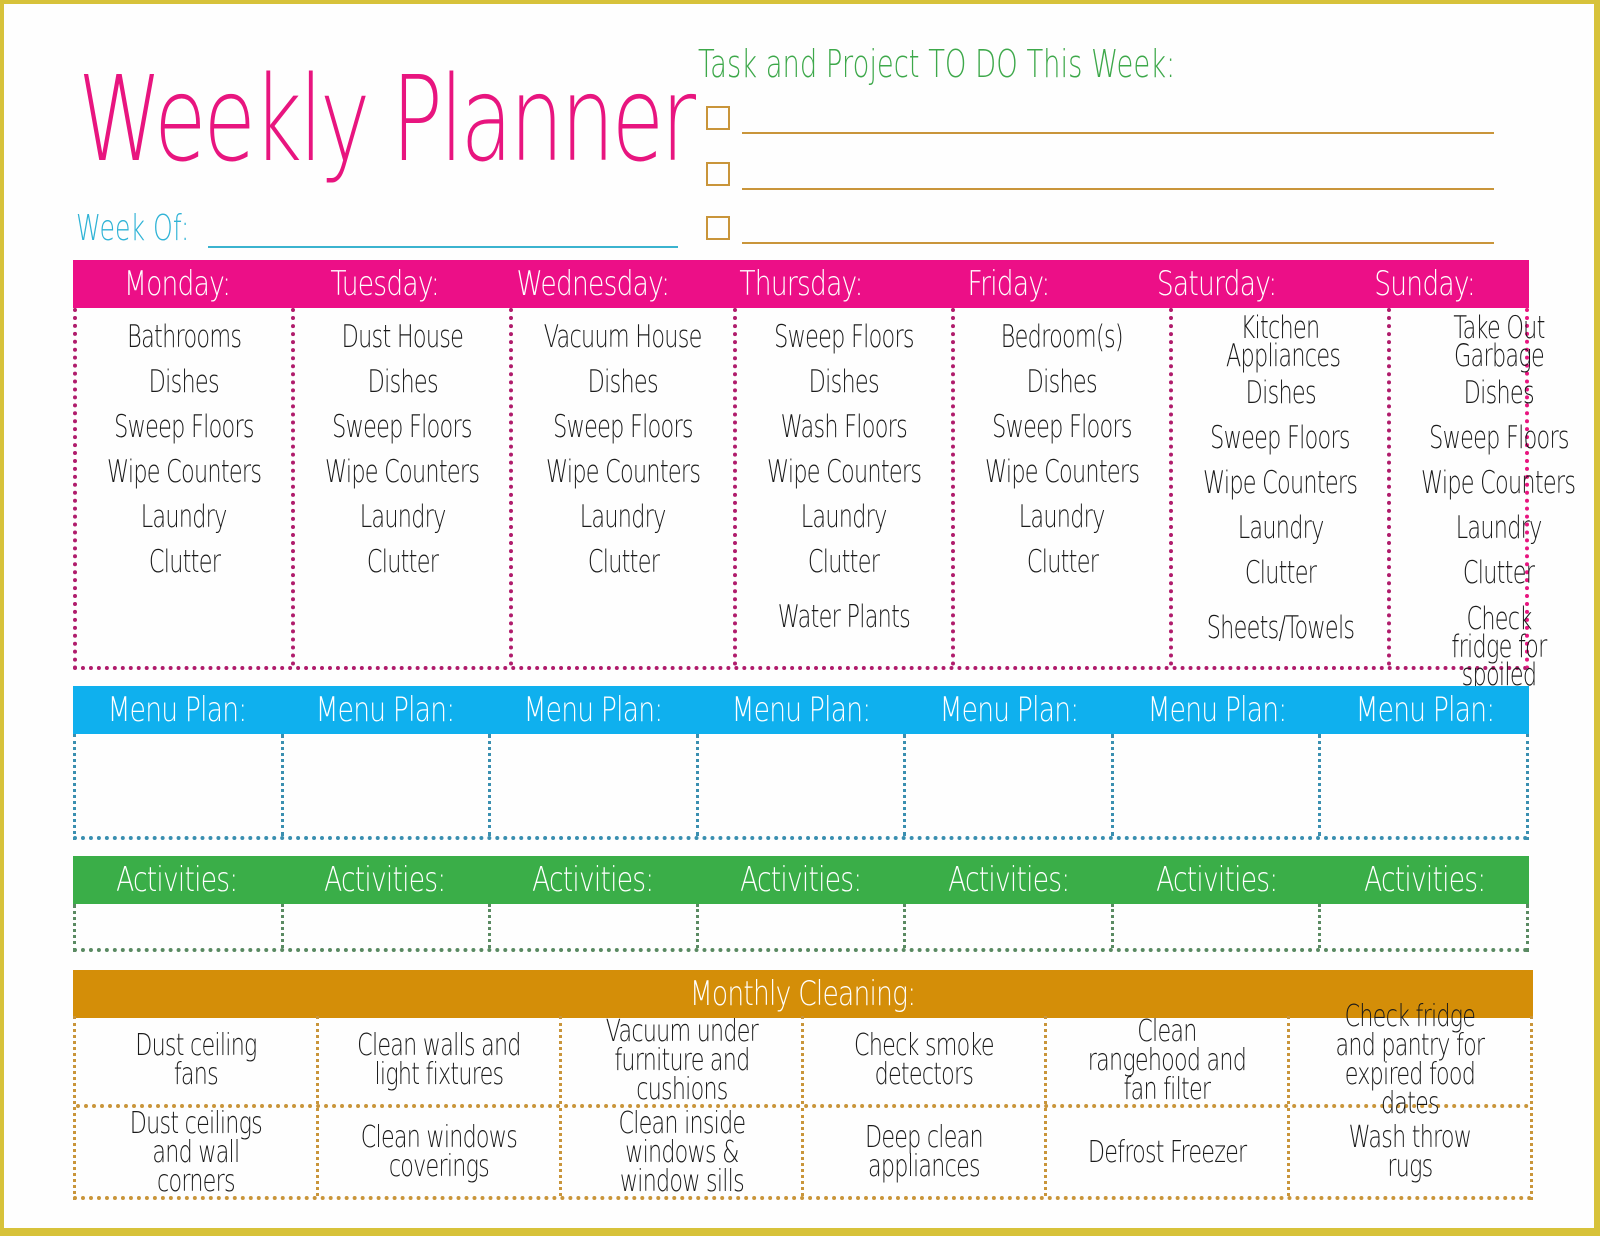 This screenshot has height=1236, width=1600. I want to click on chore-item: Dust House, so click(402, 336).